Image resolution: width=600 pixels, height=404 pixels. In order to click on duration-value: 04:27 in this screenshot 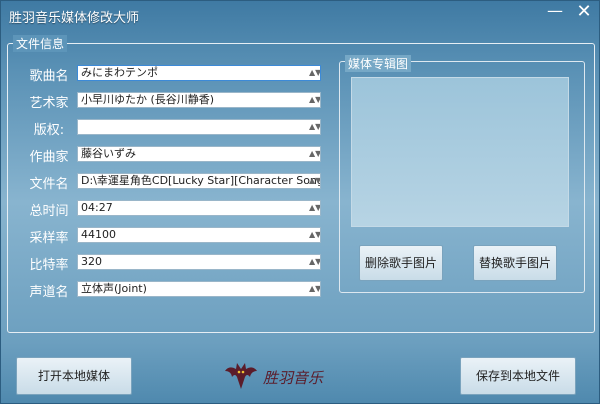, I will do `click(97, 207)`.